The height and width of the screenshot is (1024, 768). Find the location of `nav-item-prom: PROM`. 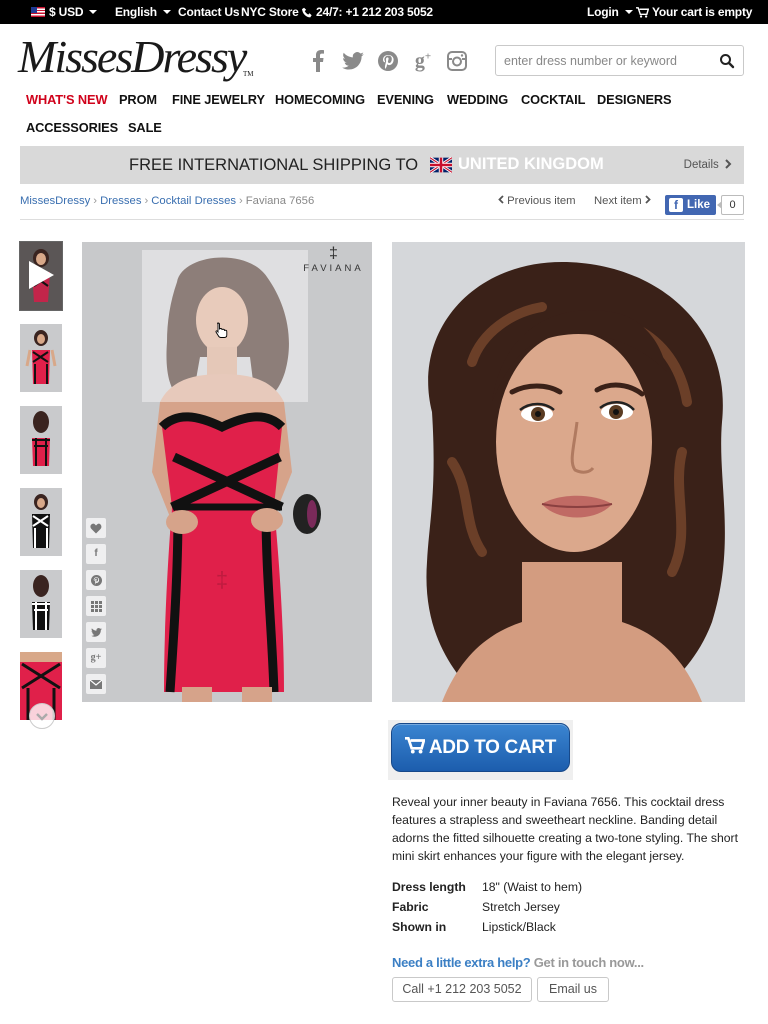

nav-item-prom: PROM is located at coordinates (138, 99).